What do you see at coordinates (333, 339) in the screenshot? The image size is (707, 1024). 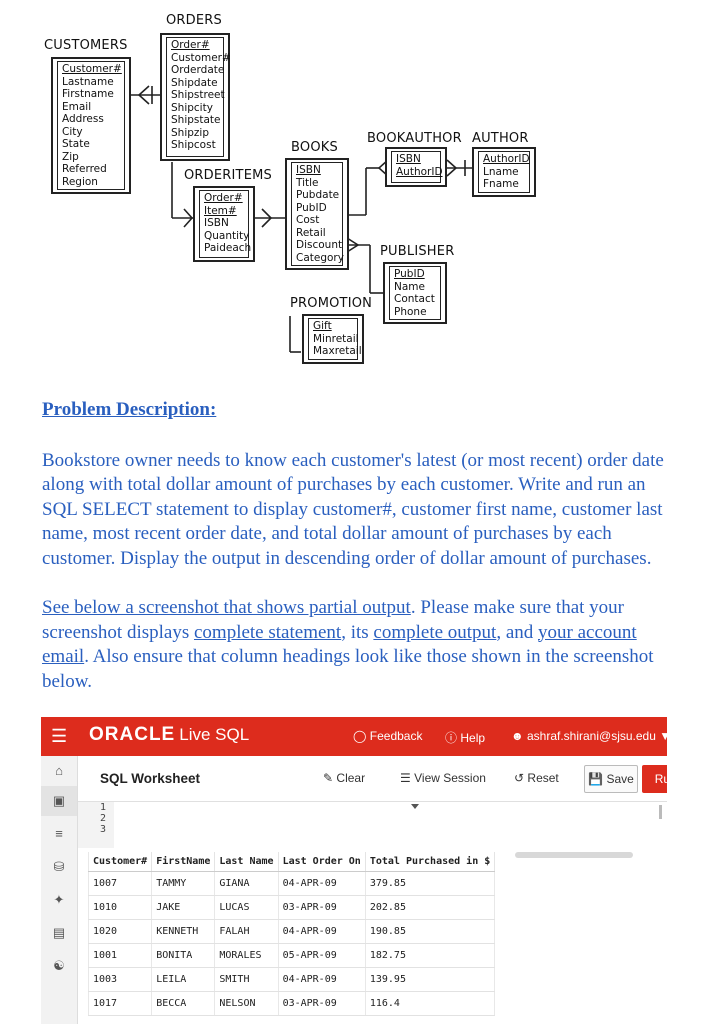 I see `entity-promotion: Gift Minretail Maxretail` at bounding box center [333, 339].